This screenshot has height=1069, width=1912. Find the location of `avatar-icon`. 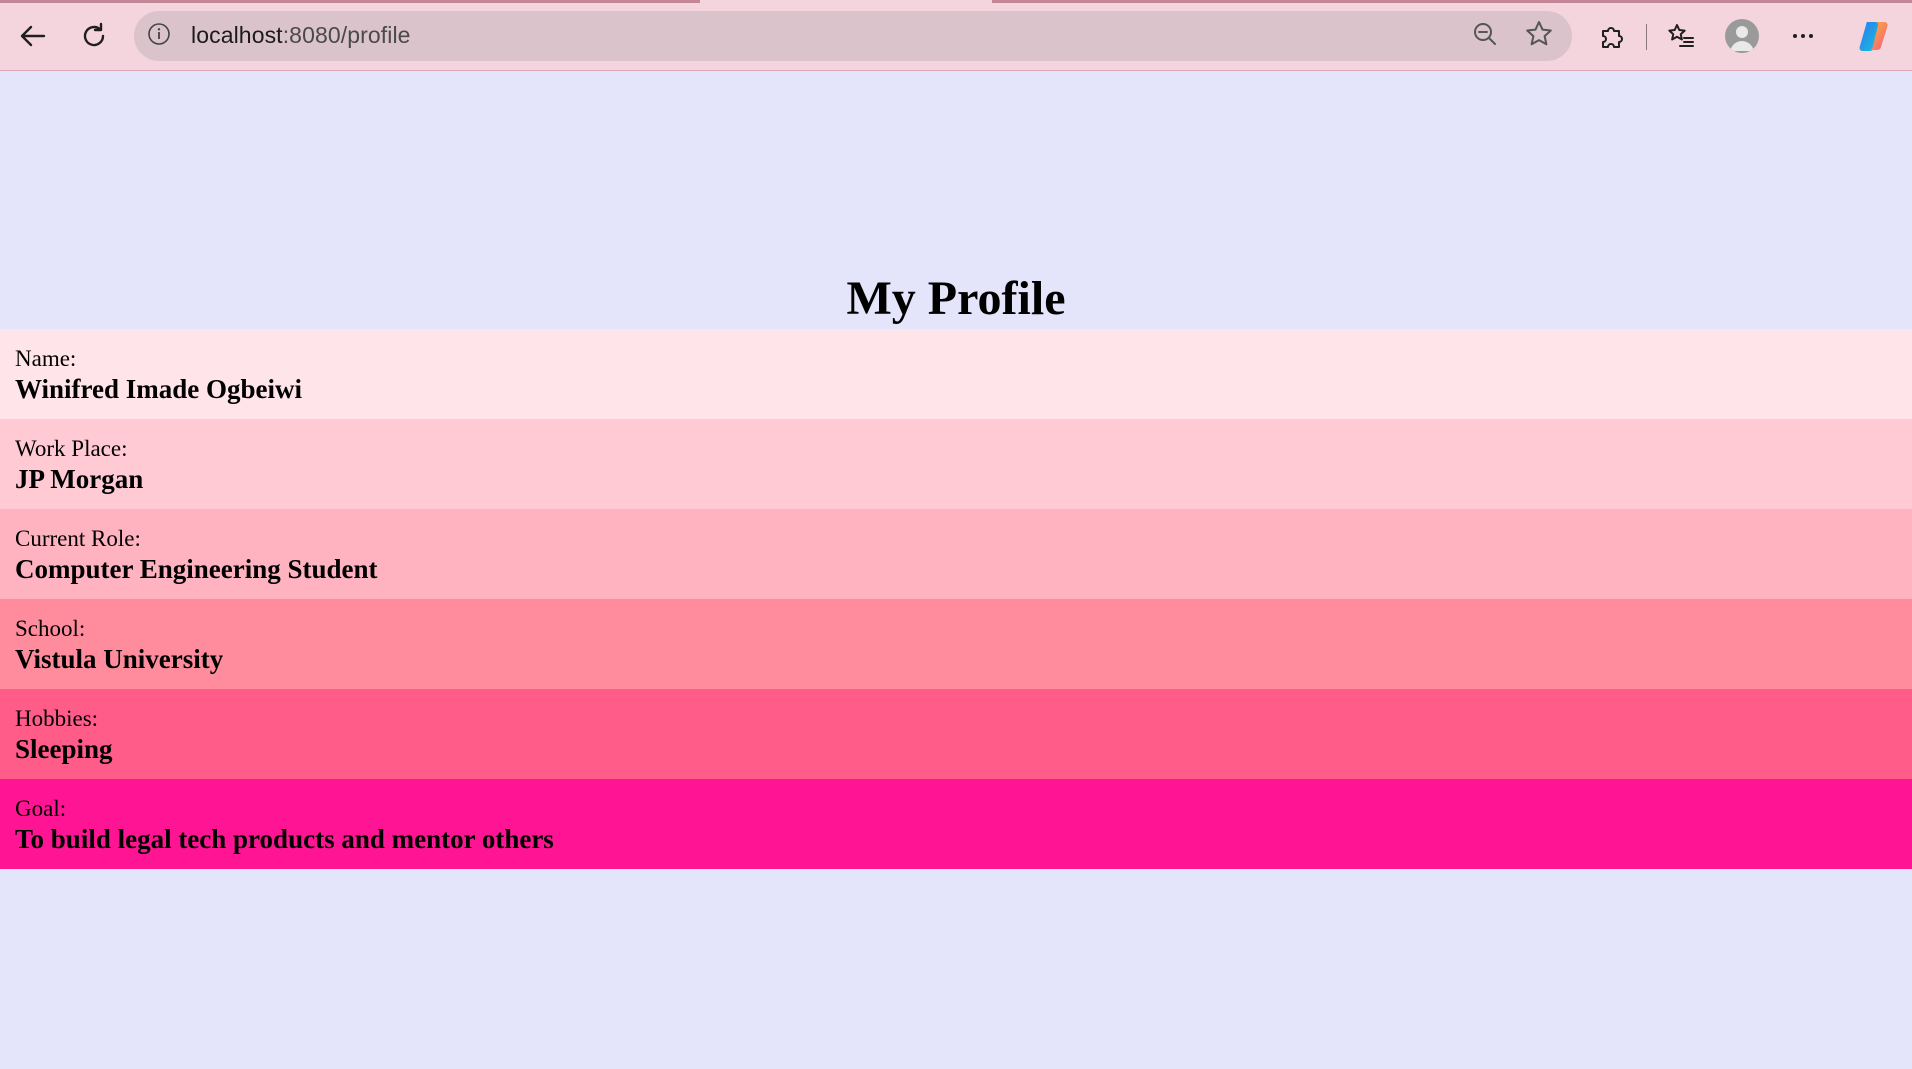

avatar-icon is located at coordinates (1742, 36).